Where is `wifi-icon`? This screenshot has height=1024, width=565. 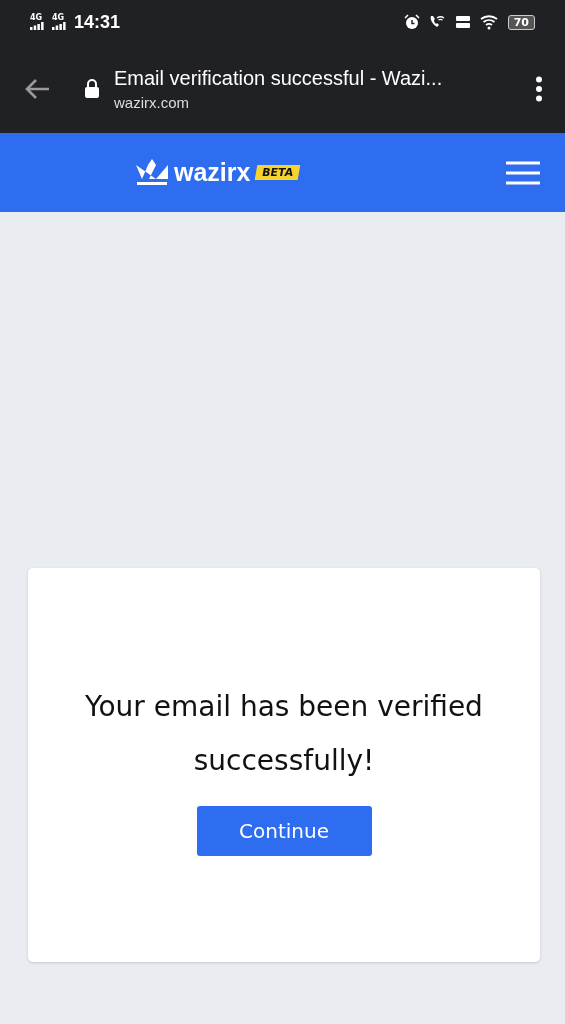
wifi-icon is located at coordinates (489, 22).